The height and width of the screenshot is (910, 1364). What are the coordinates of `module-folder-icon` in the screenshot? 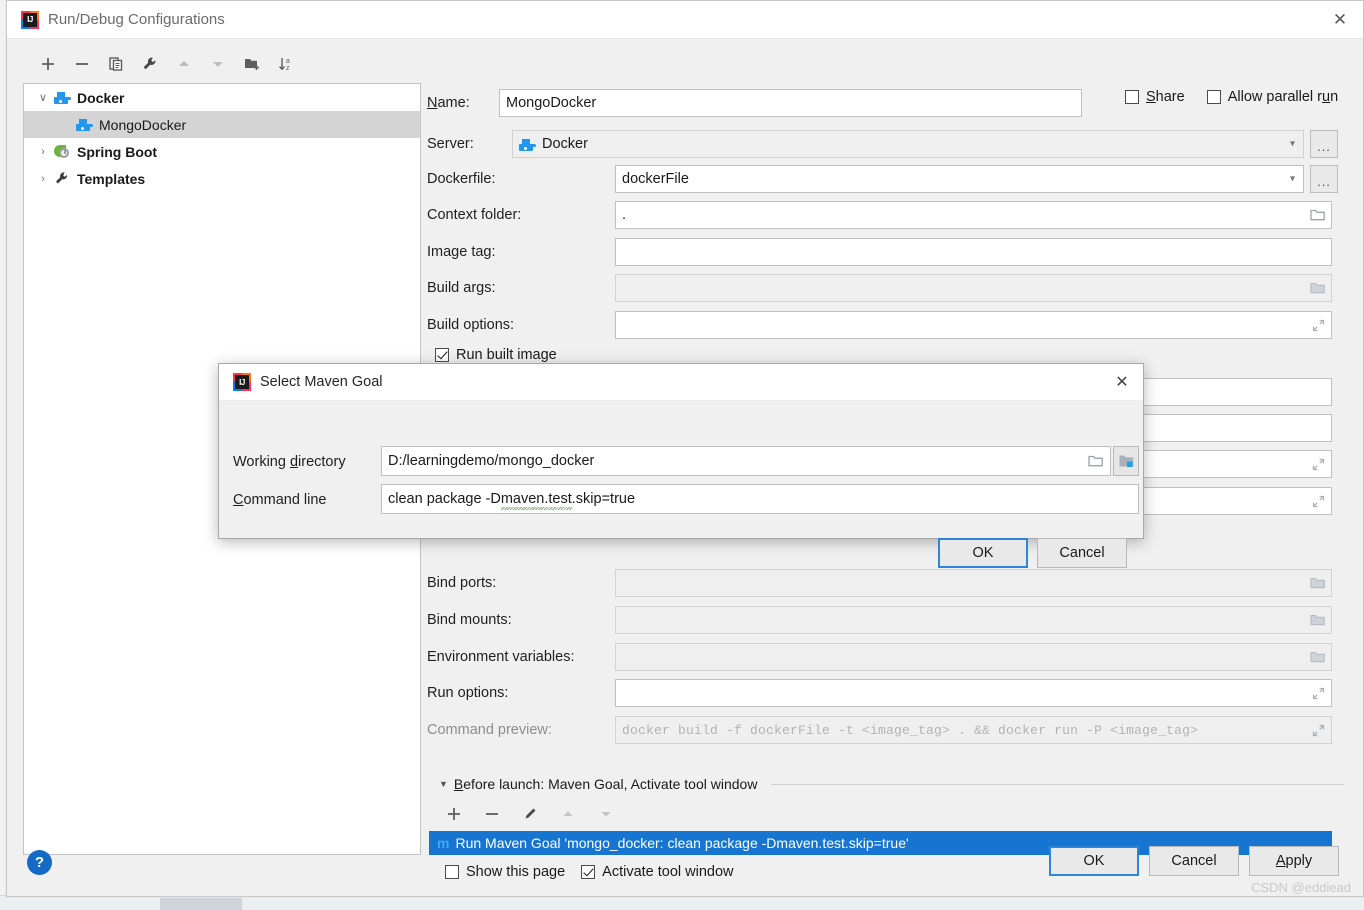 It's located at (1126, 461).